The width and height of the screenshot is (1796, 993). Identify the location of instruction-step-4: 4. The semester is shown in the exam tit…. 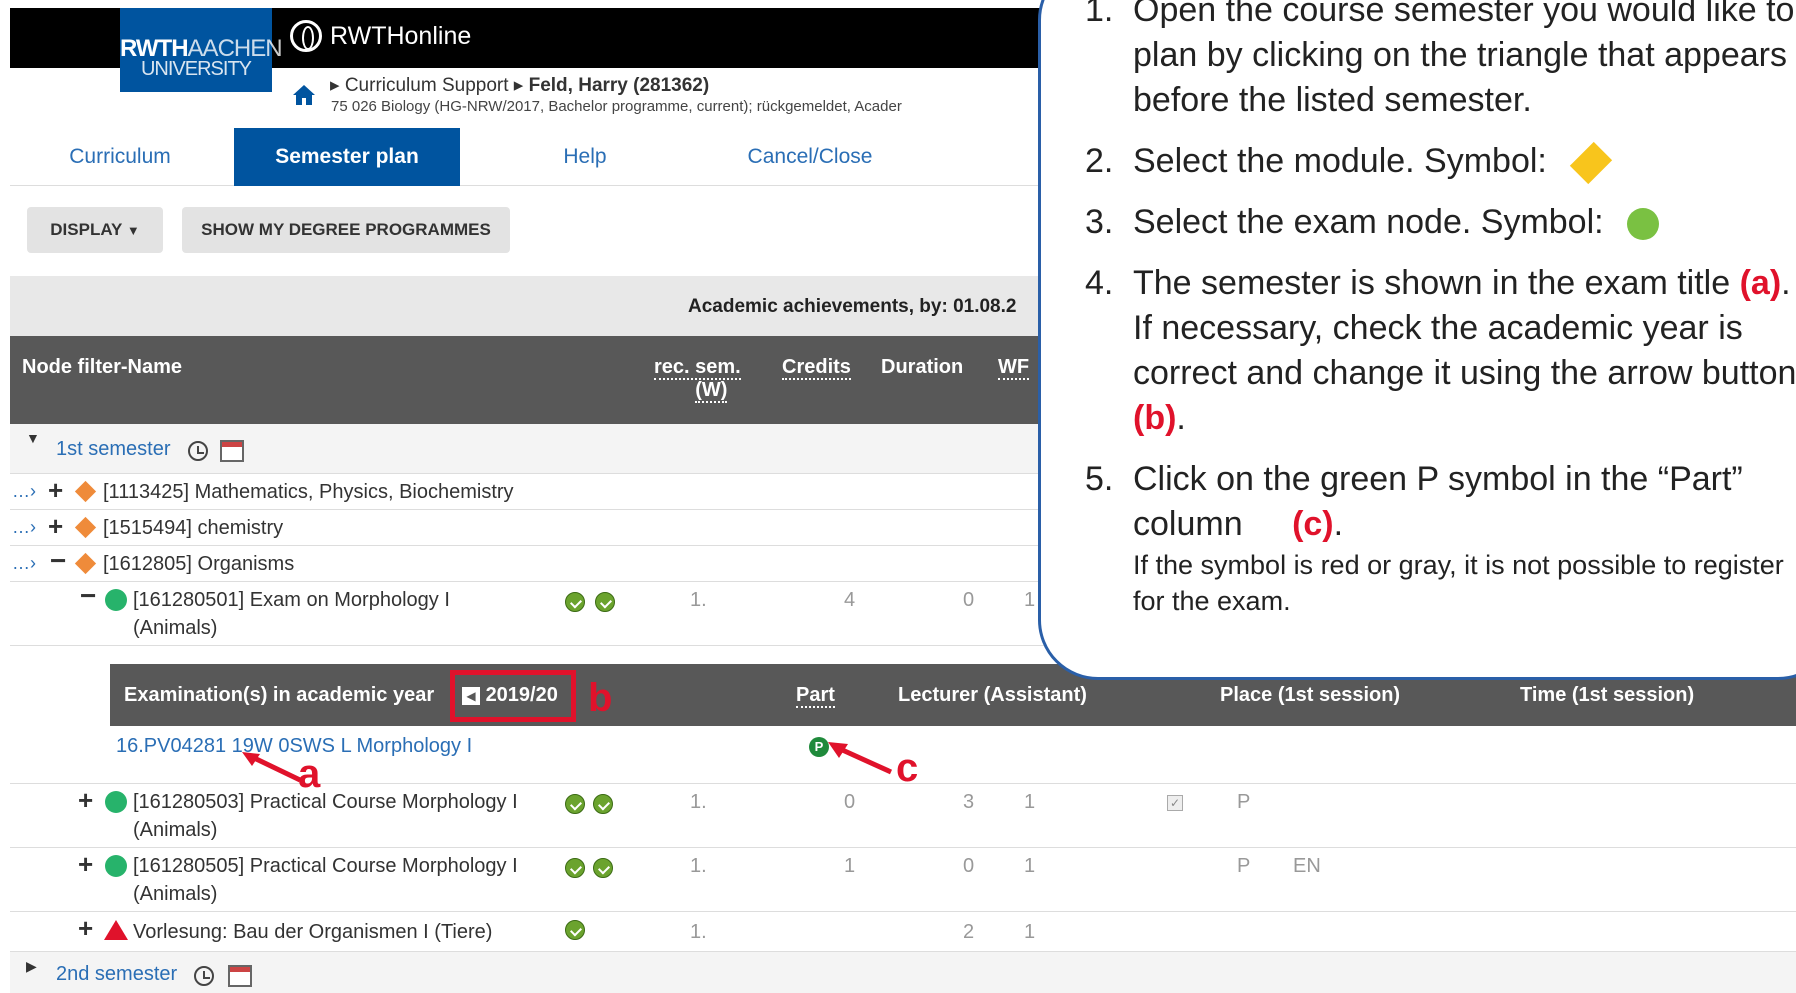
(1440, 351).